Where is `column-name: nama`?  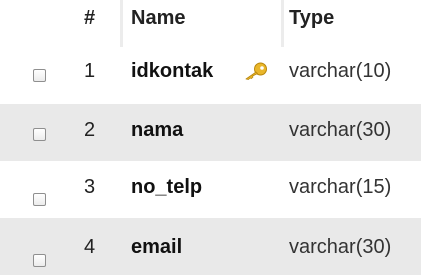 column-name: nama is located at coordinates (157, 130).